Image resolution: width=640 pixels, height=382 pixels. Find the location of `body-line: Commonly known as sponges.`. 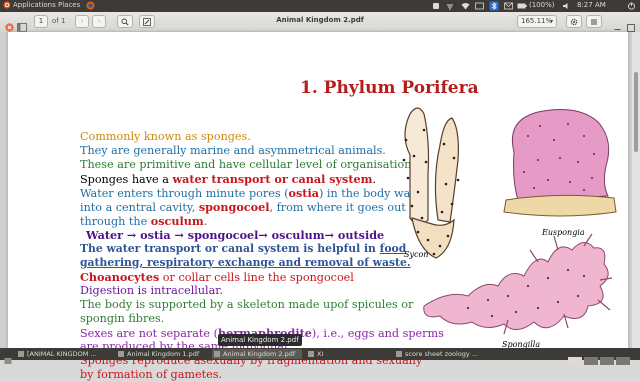

body-line: Commonly known as sponges. is located at coordinates (165, 137).